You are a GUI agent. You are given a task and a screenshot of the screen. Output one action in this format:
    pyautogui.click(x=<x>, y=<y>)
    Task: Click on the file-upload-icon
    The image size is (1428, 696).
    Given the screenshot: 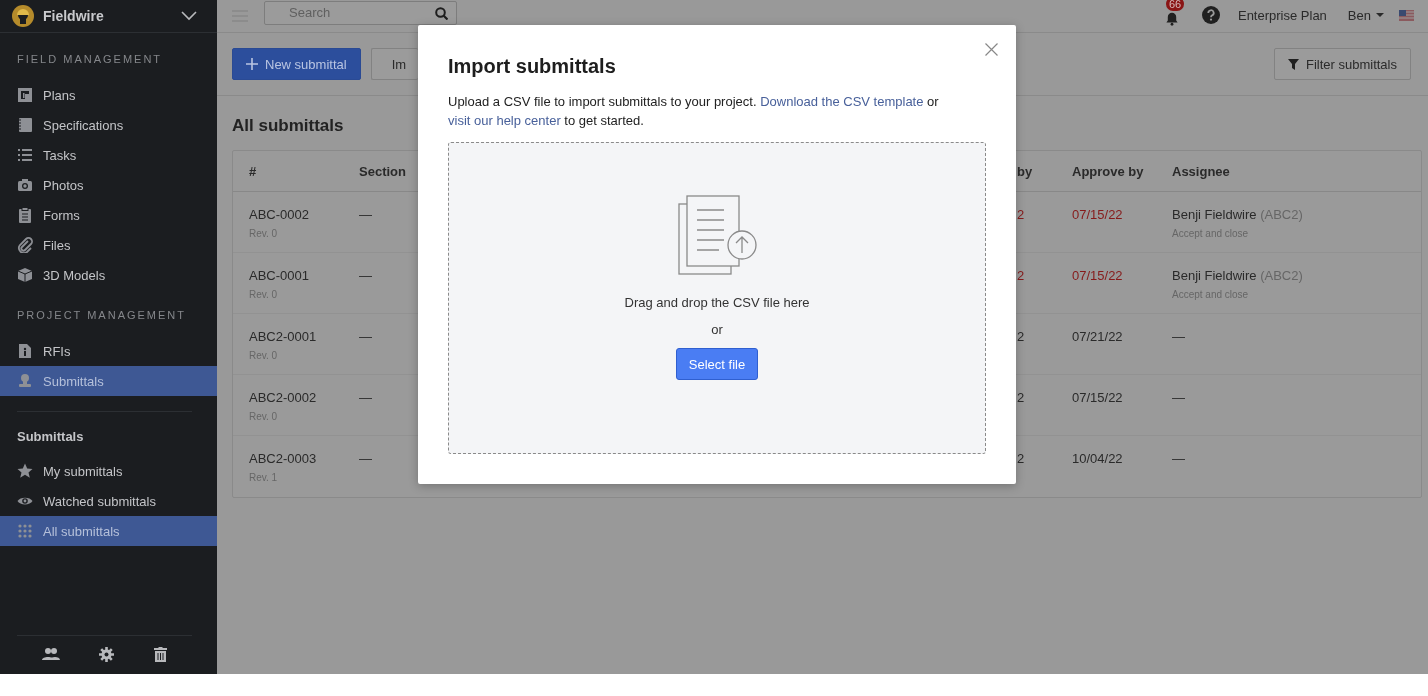 What is the action you would take?
    pyautogui.click(x=717, y=235)
    